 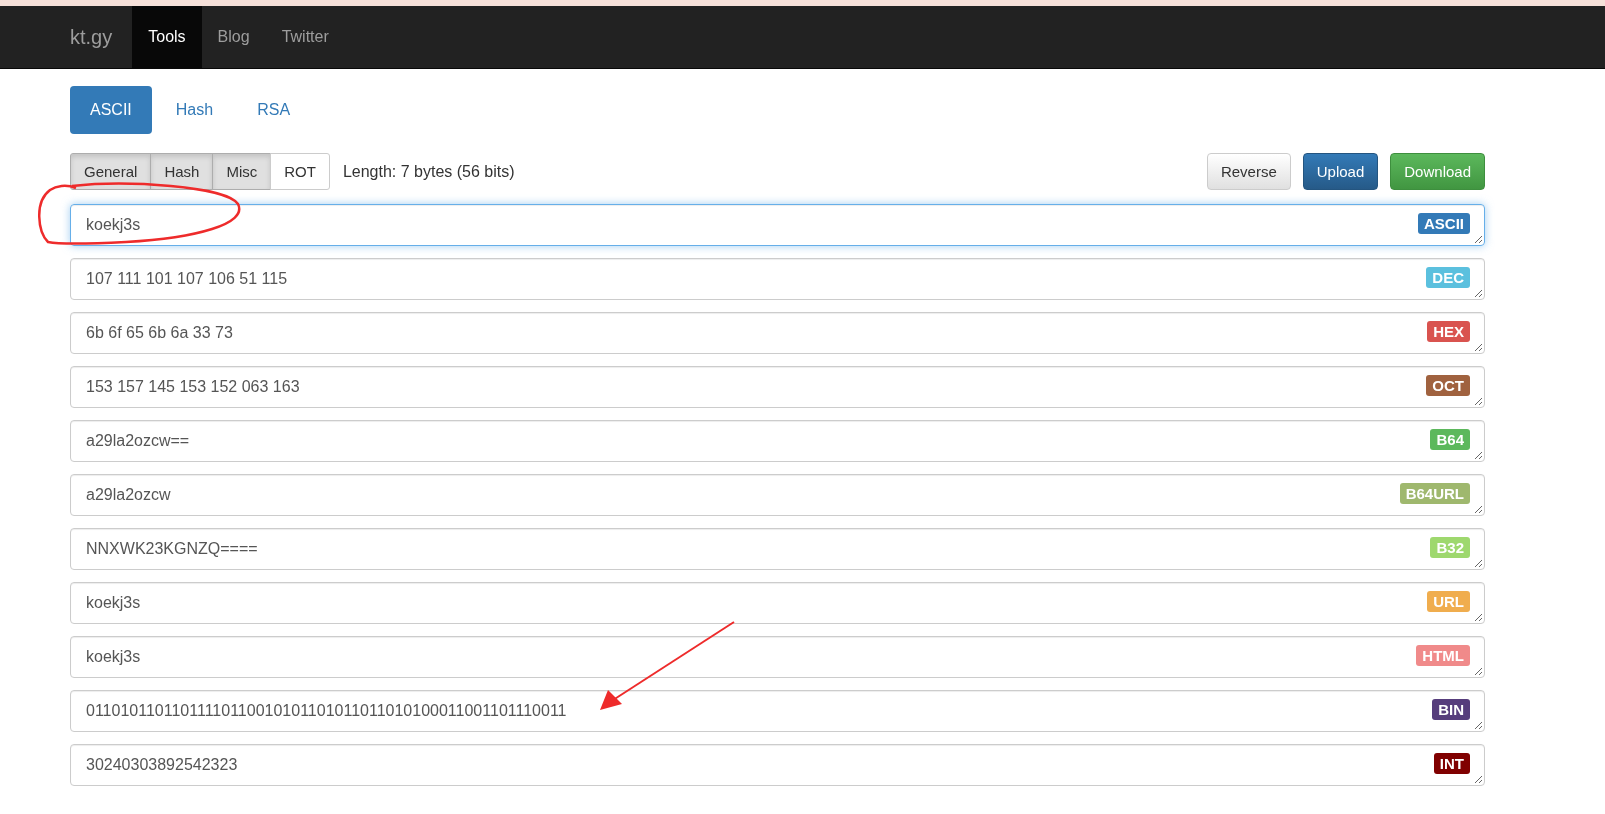 What do you see at coordinates (777, 657) in the screenshot?
I see `text-field: koekj3s HTML` at bounding box center [777, 657].